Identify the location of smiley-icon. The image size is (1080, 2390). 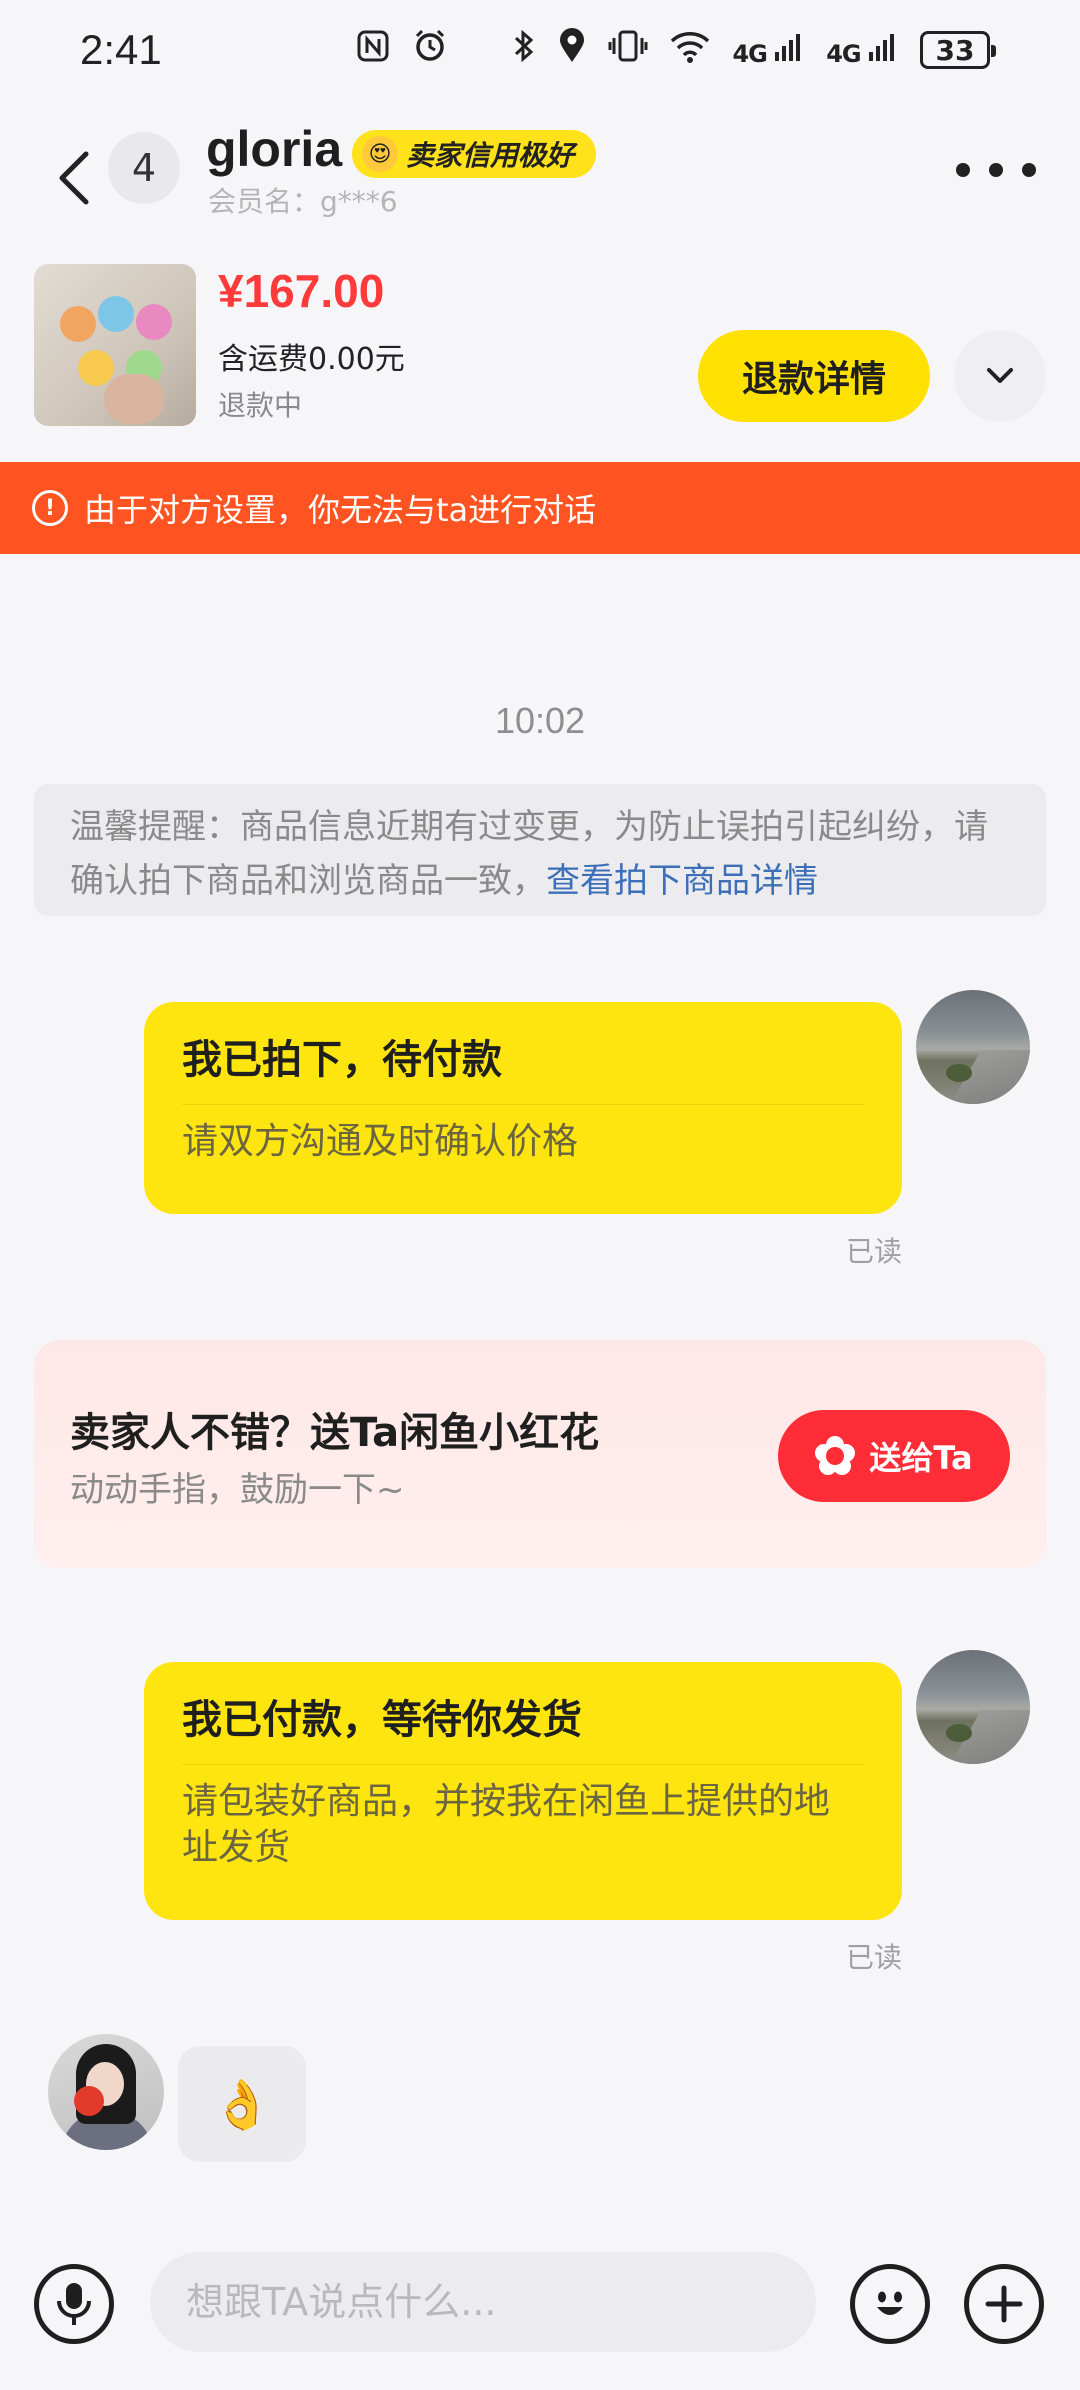
(890, 2303).